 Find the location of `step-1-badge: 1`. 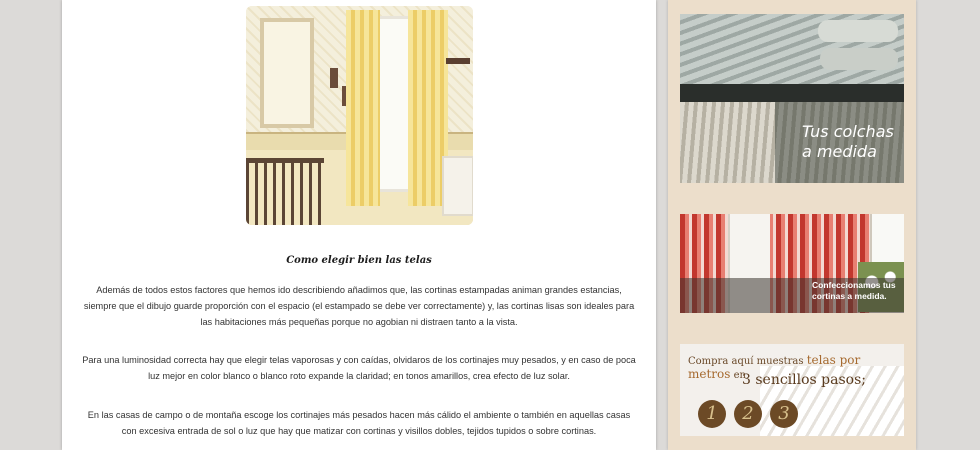

step-1-badge: 1 is located at coordinates (712, 414).